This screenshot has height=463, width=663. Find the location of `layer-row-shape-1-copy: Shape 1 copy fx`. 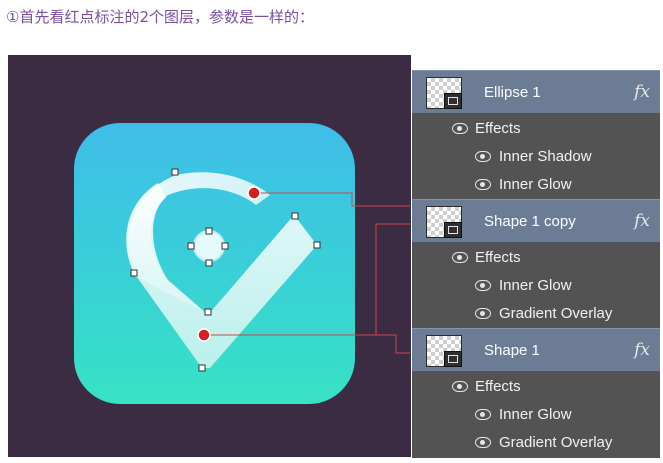

layer-row-shape-1-copy: Shape 1 copy fx is located at coordinates (536, 221).